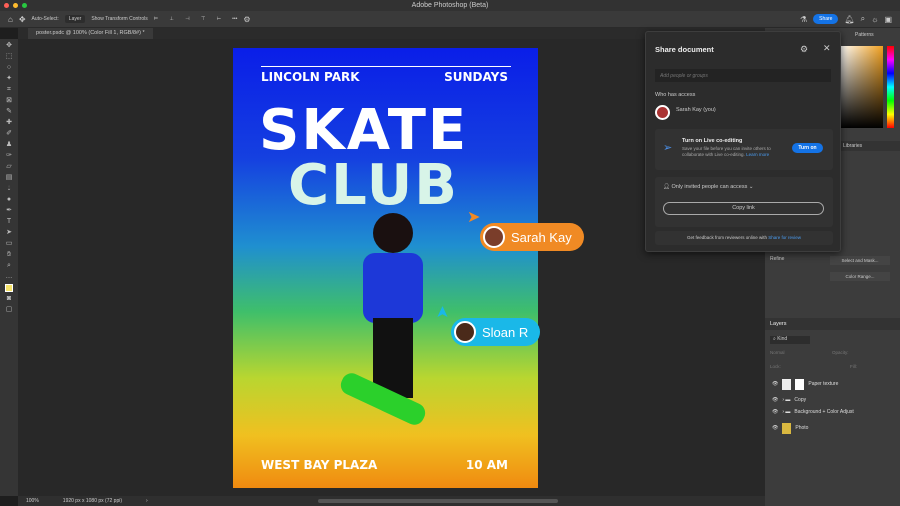  Describe the element at coordinates (9, 244) in the screenshot. I see `shape-icon: ▭` at that location.